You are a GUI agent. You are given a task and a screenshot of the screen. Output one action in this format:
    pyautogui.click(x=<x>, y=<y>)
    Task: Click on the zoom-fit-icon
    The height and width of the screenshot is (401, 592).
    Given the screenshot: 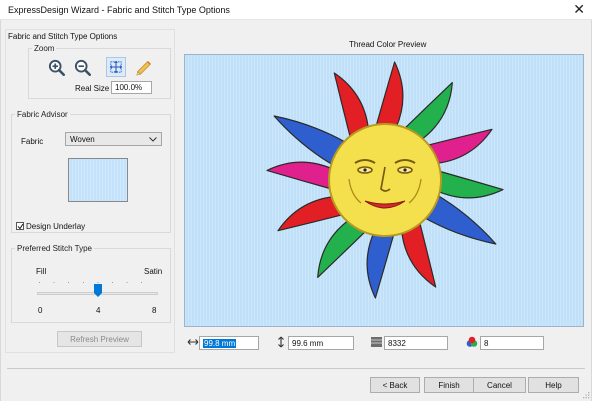 What is the action you would take?
    pyautogui.click(x=116, y=67)
    